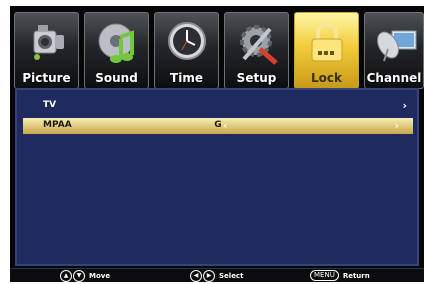 The height and width of the screenshot is (284, 427). What do you see at coordinates (256, 78) in the screenshot?
I see `tab-label: Setup` at bounding box center [256, 78].